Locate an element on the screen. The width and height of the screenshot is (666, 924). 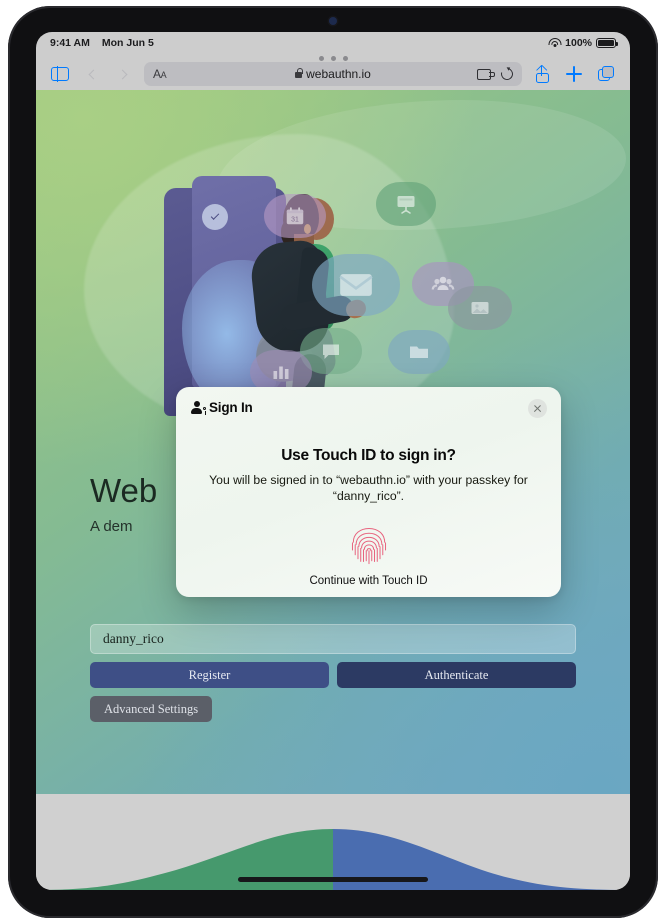
url-display: webauthn.io is located at coordinates (333, 74).